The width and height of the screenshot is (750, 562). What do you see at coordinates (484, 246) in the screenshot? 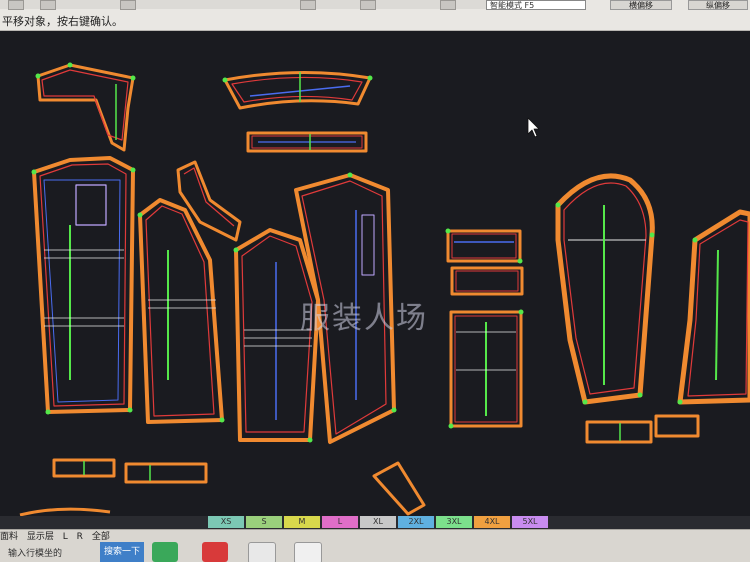
I see `pattern-piece-pocket-a` at bounding box center [484, 246].